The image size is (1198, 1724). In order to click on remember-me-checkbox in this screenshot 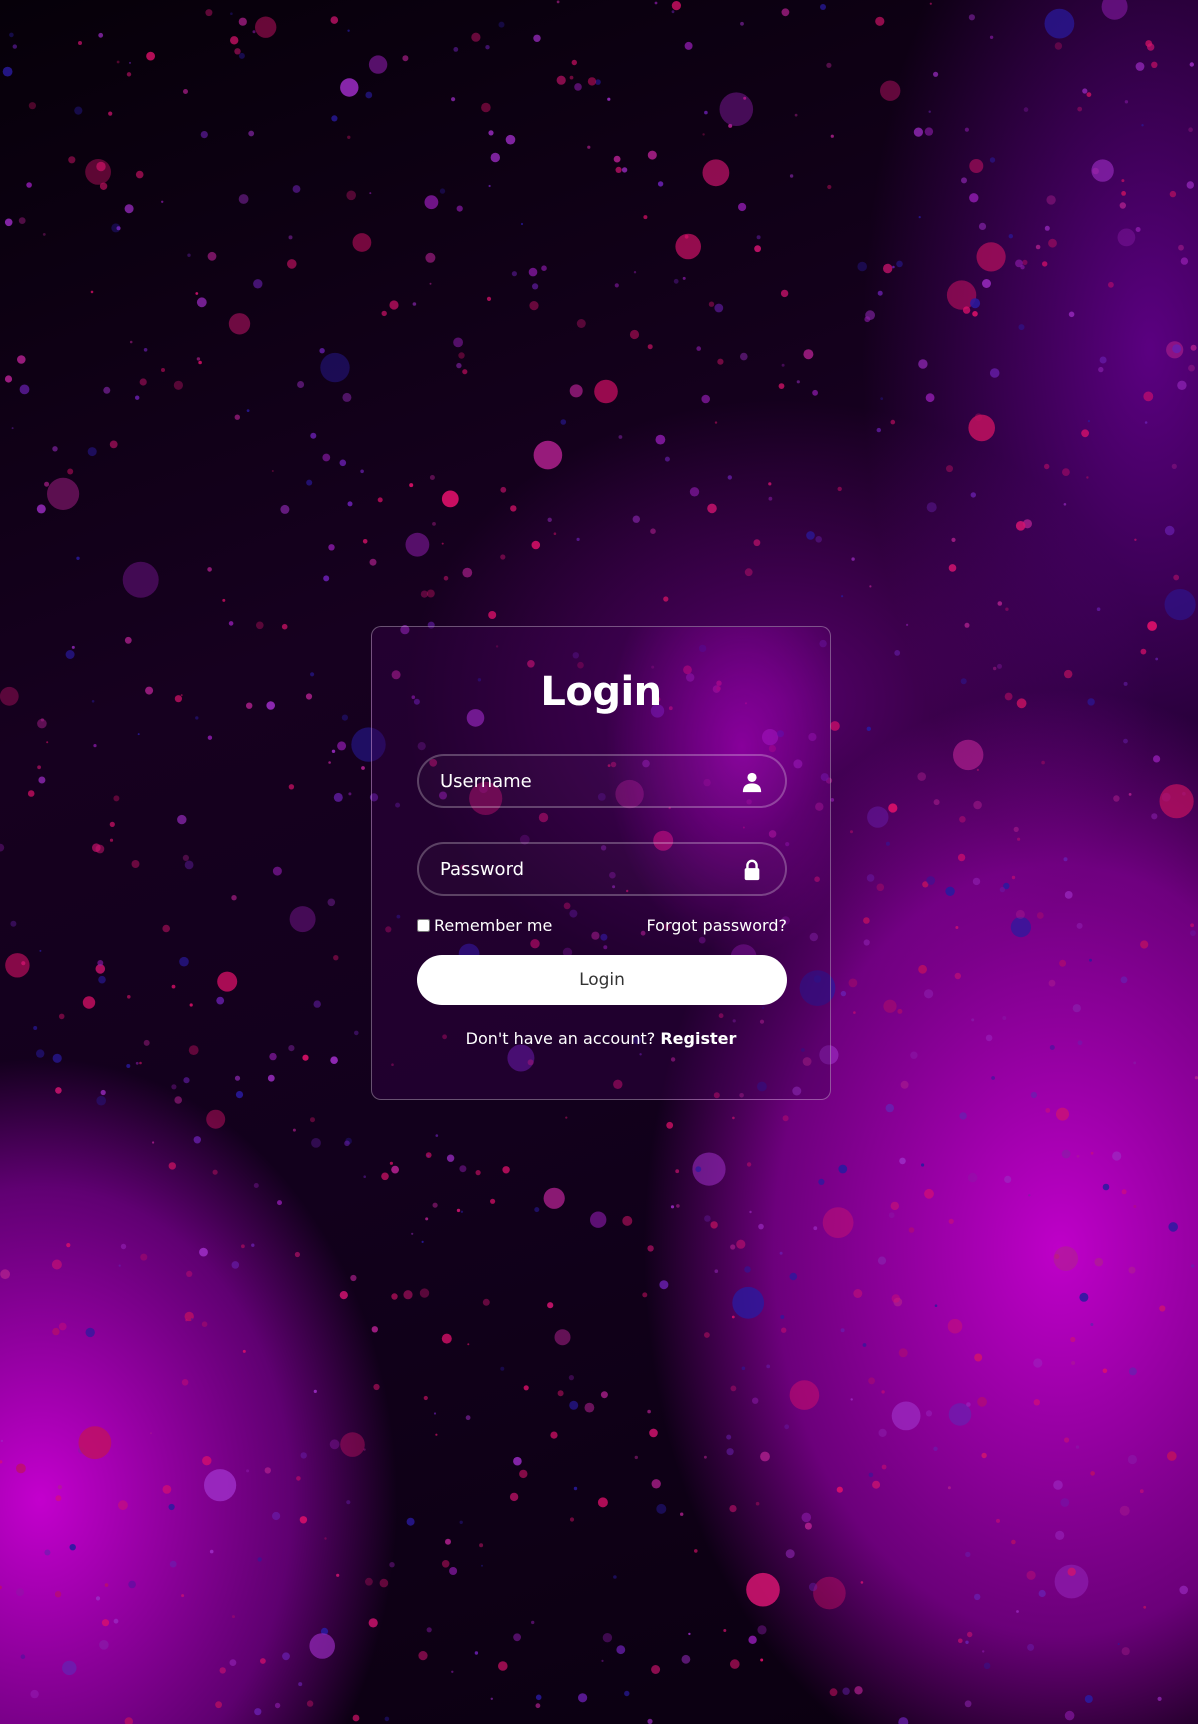, I will do `click(423, 925)`.